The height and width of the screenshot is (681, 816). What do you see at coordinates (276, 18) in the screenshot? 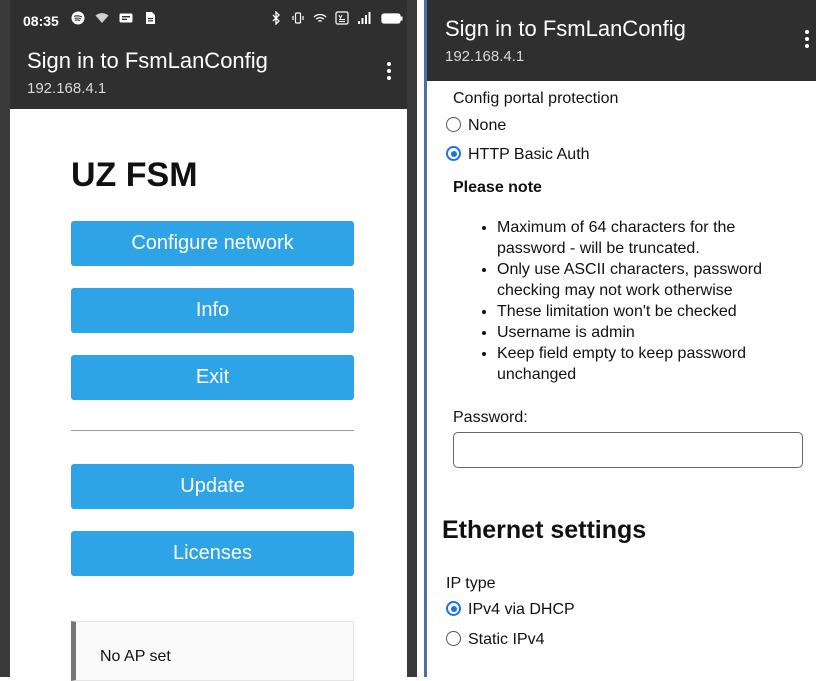
I see `bluetooth-icon` at bounding box center [276, 18].